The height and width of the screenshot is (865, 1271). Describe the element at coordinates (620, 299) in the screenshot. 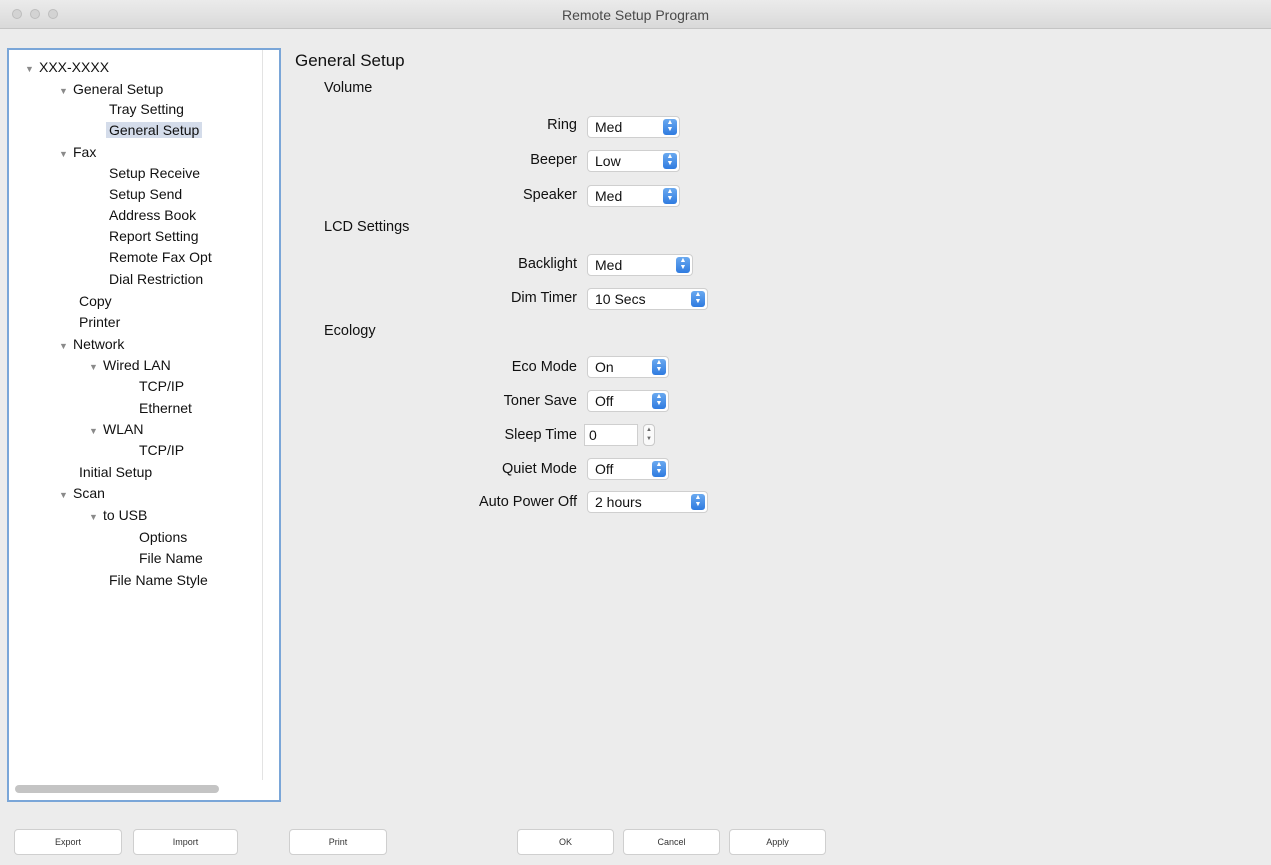

I see `dim-timer-value: 10 Secs` at that location.